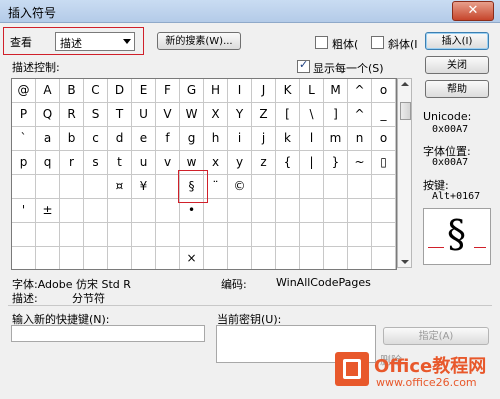 Image resolution: width=500 pixels, height=399 pixels. I want to click on symbol-cell: ~, so click(360, 163).